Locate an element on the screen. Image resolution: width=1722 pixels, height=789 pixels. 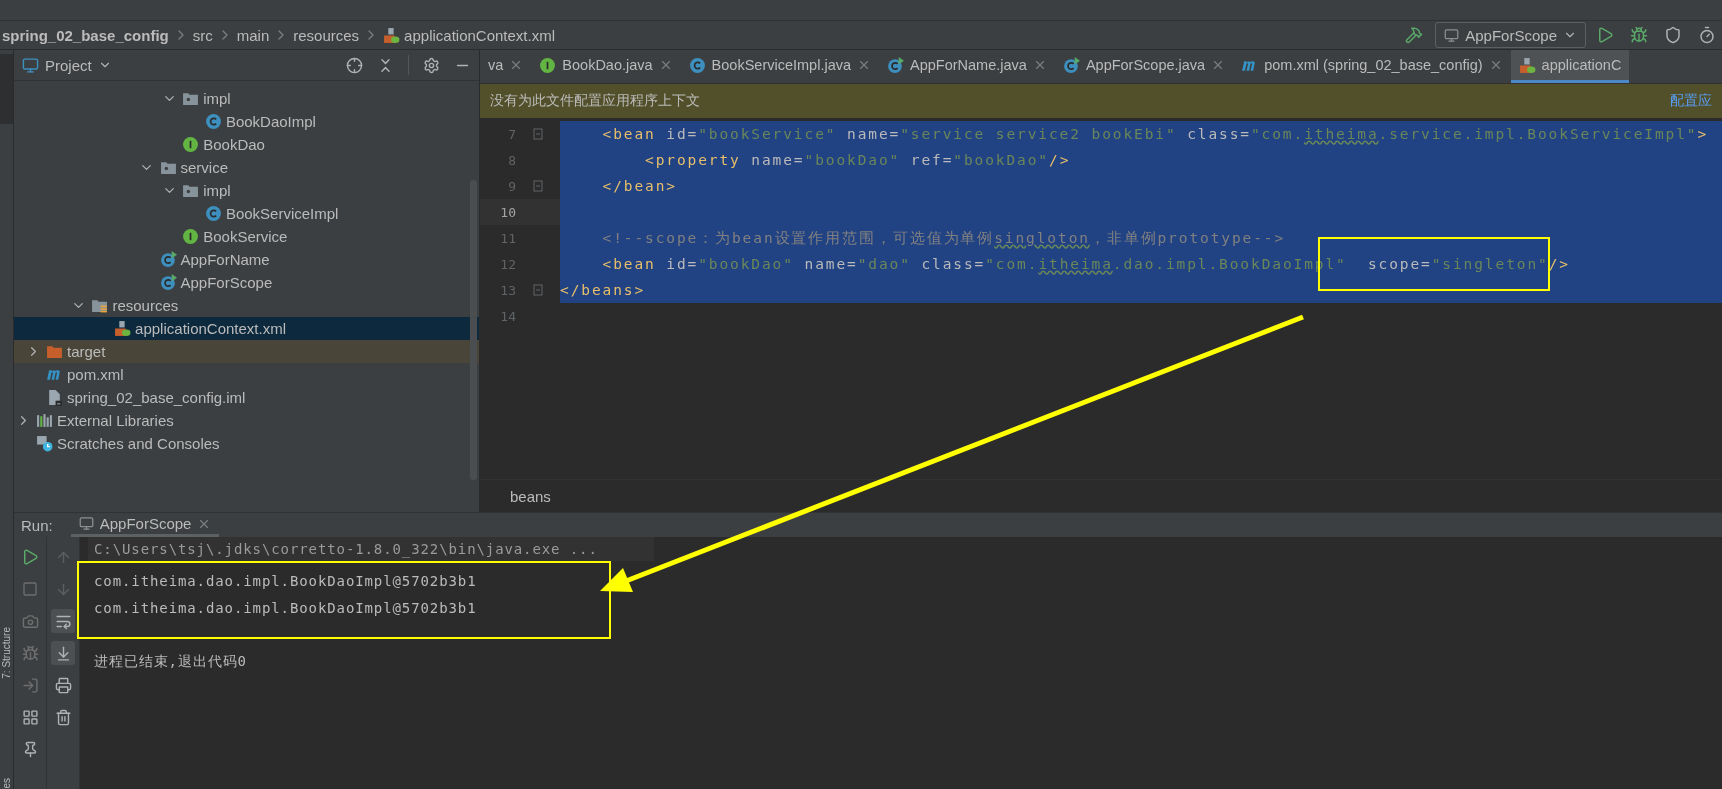
folder-icon is located at coordinates (54, 351).